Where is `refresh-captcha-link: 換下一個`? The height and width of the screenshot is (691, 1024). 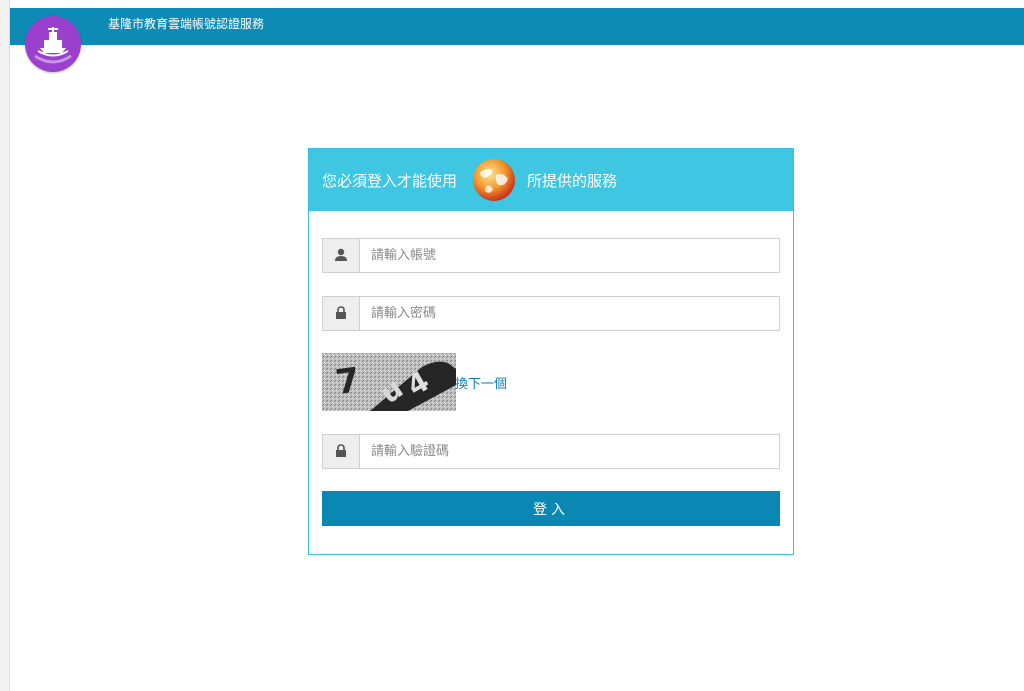
refresh-captcha-link: 換下一個 is located at coordinates (481, 382).